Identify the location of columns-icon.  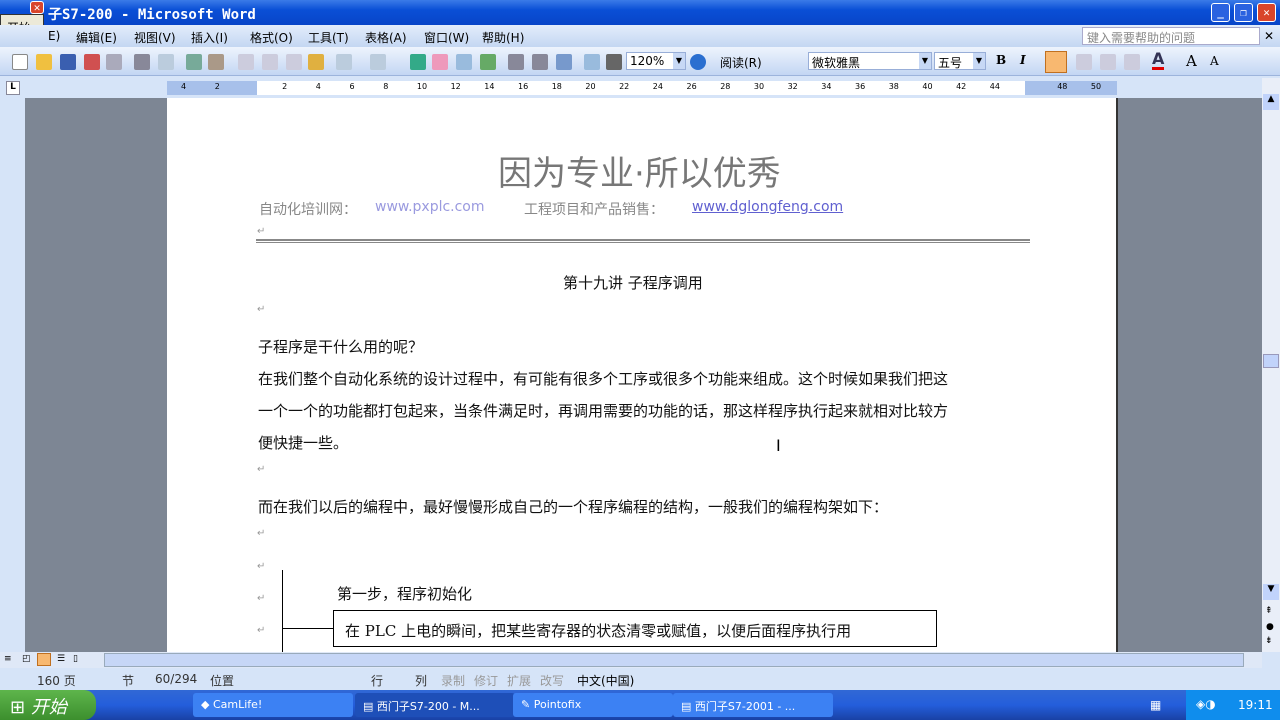
(516, 62).